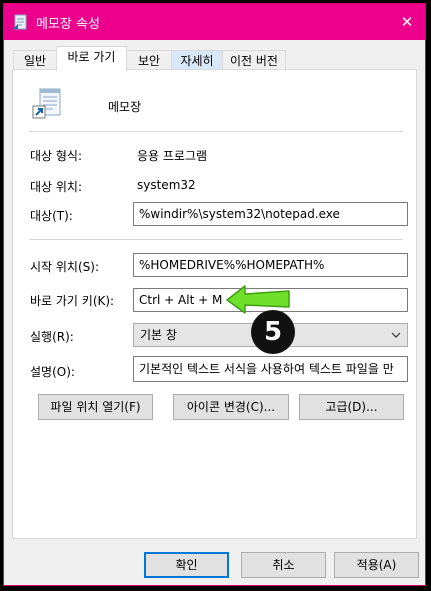  What do you see at coordinates (376, 565) in the screenshot?
I see `apply-button: 적용(A)` at bounding box center [376, 565].